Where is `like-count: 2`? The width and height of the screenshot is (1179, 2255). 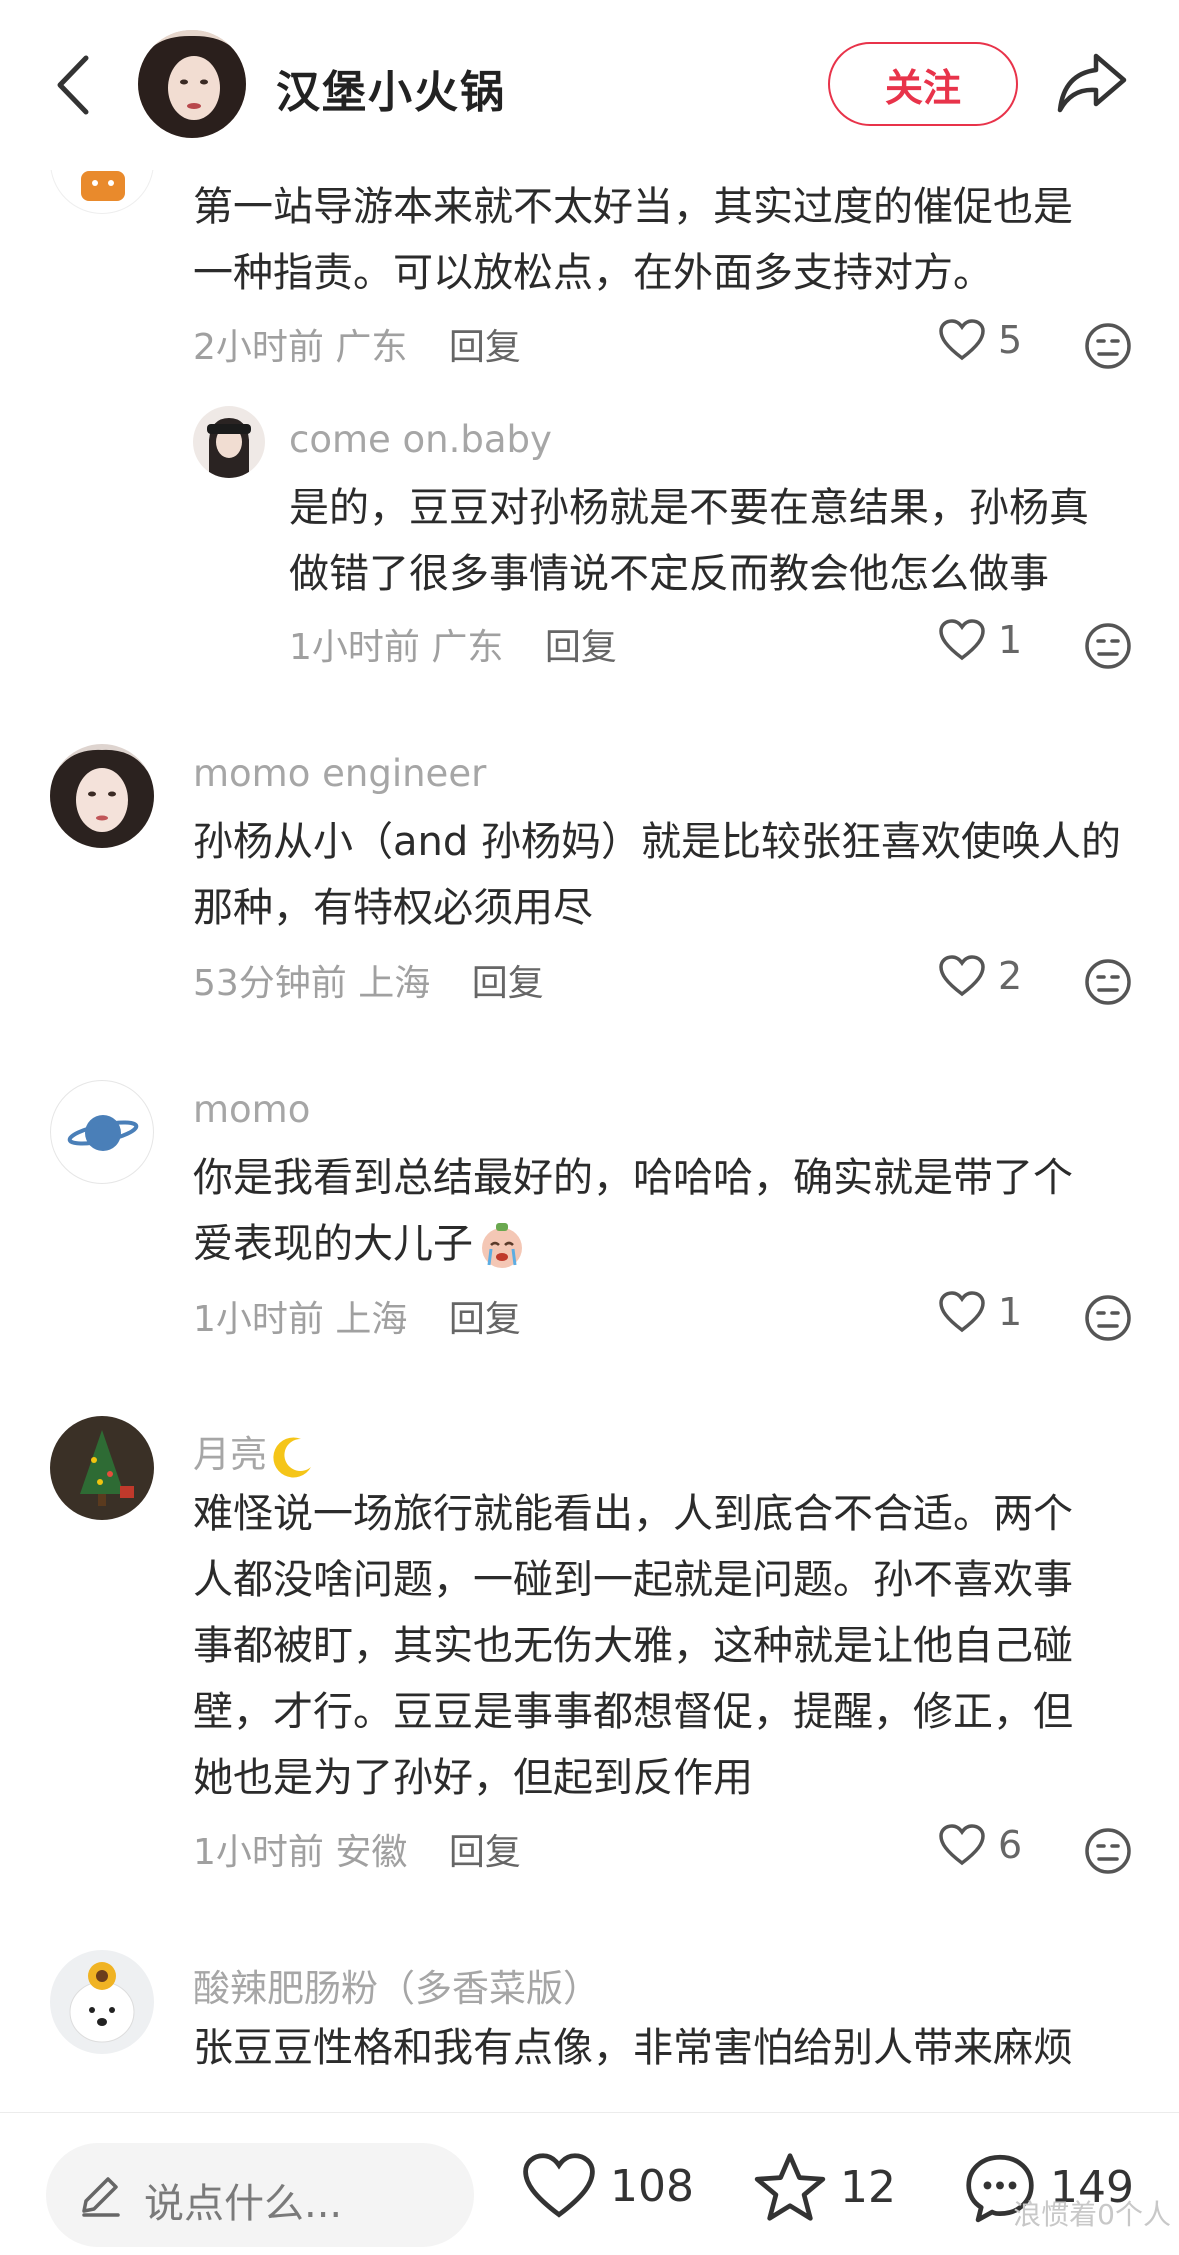 like-count: 2 is located at coordinates (1010, 976).